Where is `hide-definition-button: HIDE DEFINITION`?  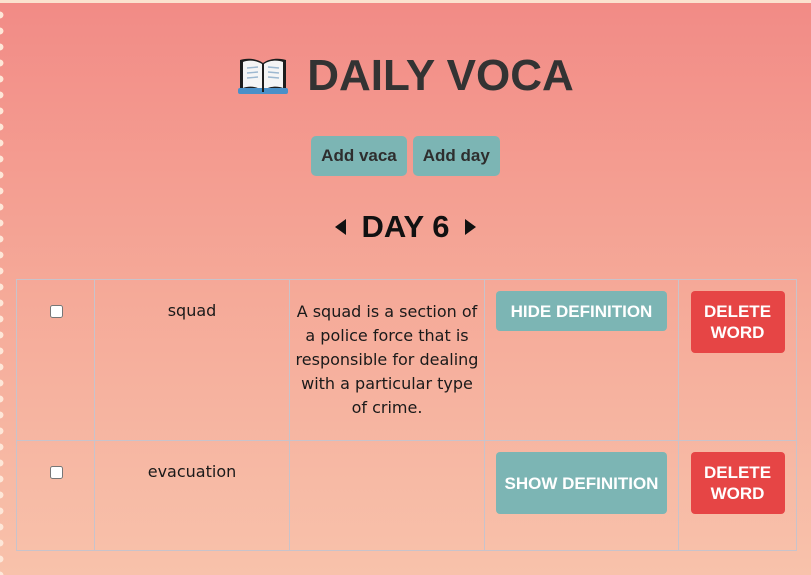 hide-definition-button: HIDE DEFINITION is located at coordinates (581, 311).